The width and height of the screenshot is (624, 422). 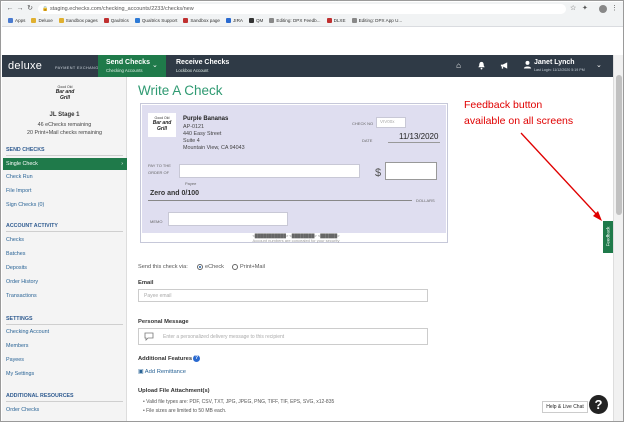 What do you see at coordinates (205, 20) in the screenshot?
I see `bookmark-label: Sandbox page` at bounding box center [205, 20].